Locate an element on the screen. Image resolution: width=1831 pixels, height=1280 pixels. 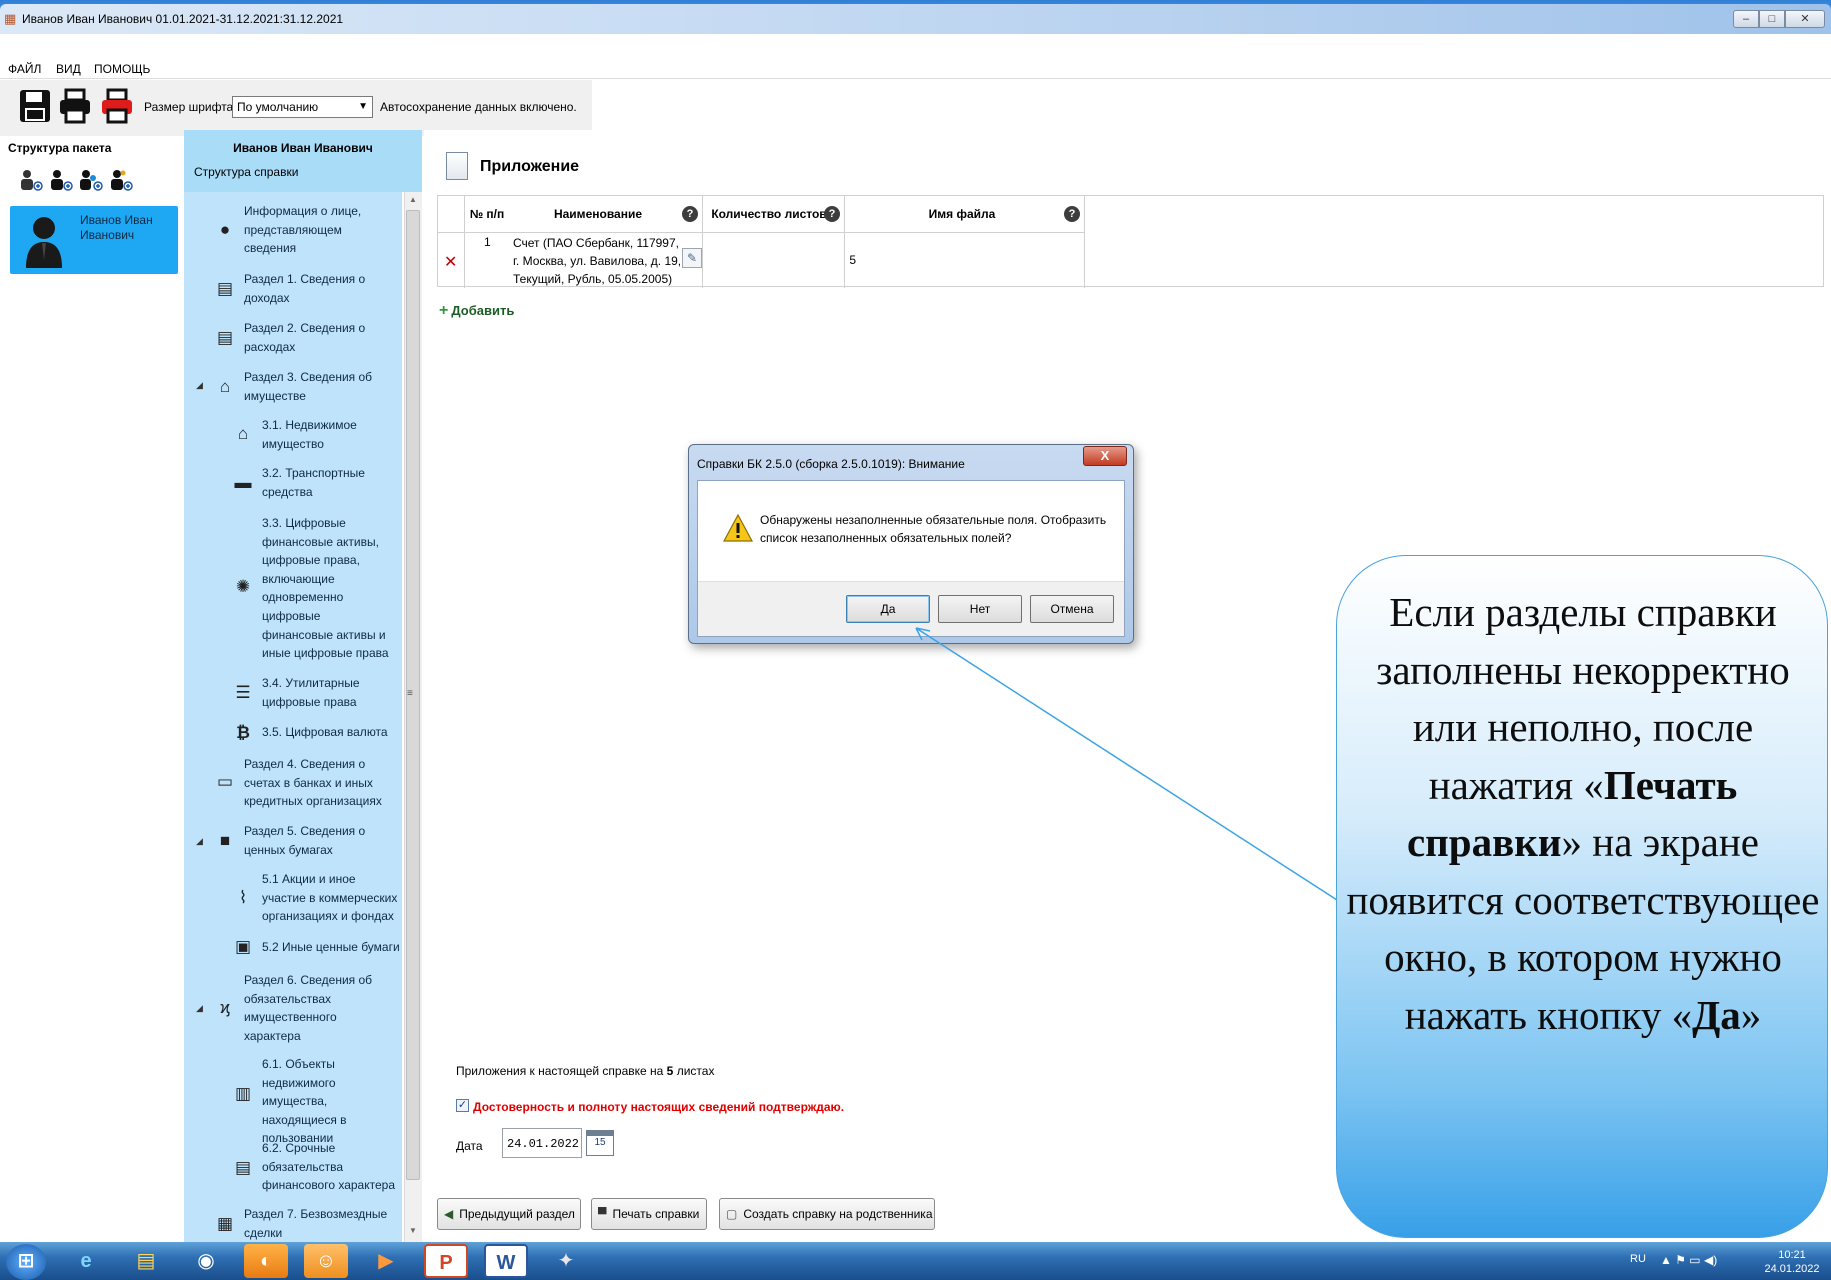
chrome-icon: ◉ is located at coordinates (206, 1261).